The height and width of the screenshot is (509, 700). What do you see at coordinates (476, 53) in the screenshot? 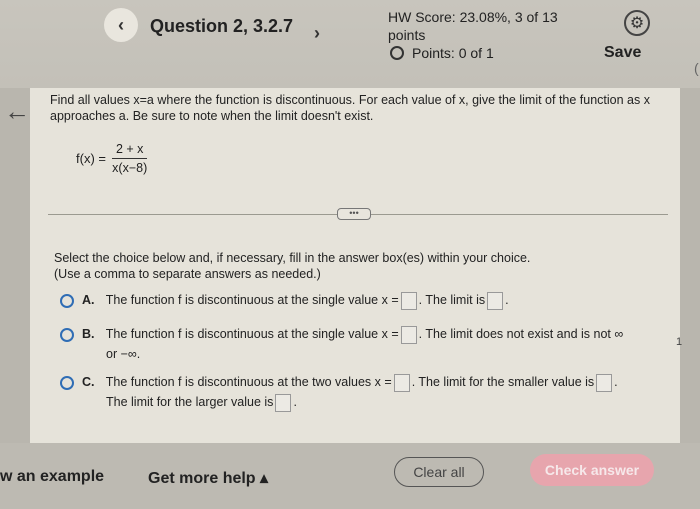
I see `points-value: 0 of 1` at bounding box center [476, 53].